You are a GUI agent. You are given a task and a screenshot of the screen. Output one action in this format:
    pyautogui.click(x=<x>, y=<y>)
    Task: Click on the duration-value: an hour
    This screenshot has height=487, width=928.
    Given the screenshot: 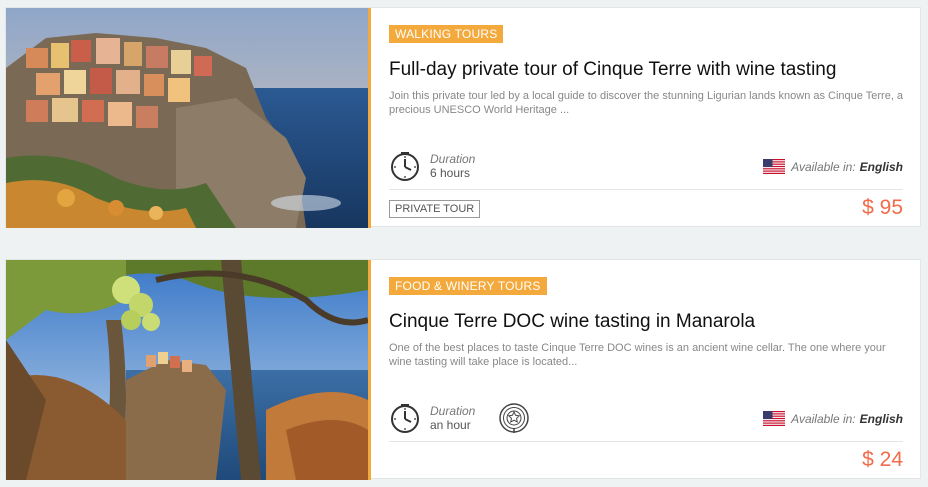 What is the action you would take?
    pyautogui.click(x=450, y=425)
    